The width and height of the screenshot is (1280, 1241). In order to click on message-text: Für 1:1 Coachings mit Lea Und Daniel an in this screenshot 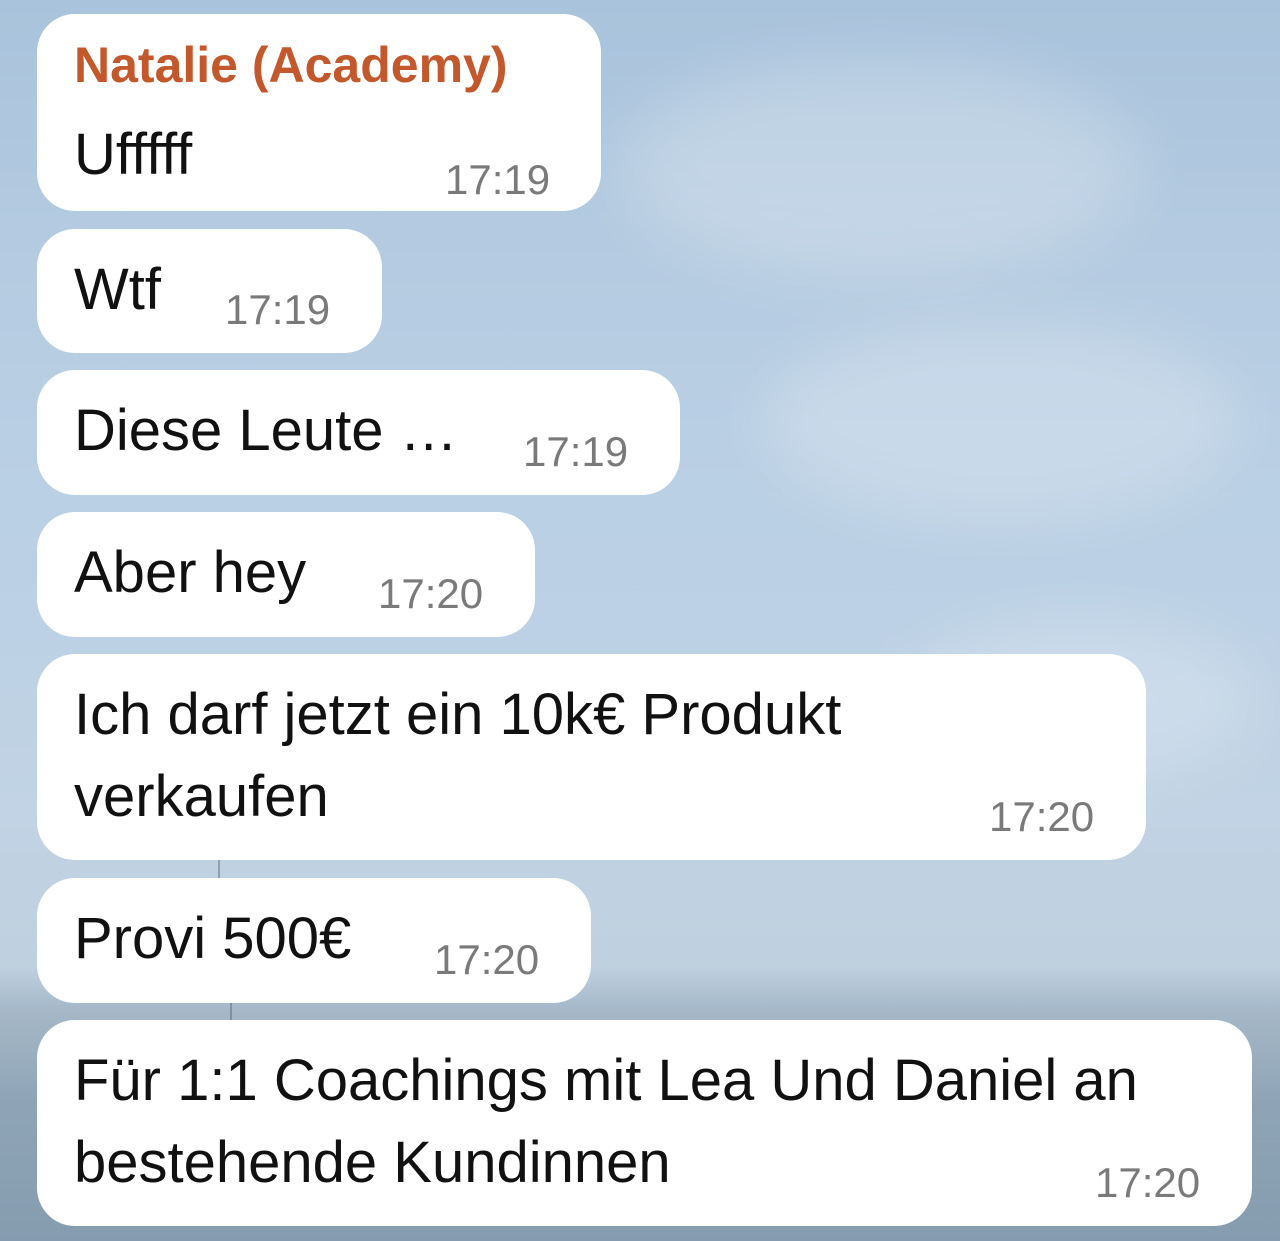, I will do `click(606, 1080)`.